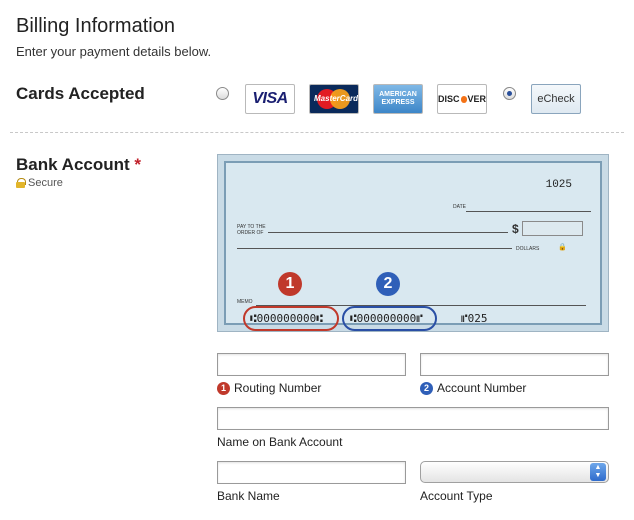 Image resolution: width=634 pixels, height=520 pixels. I want to click on account-number-label: 2 Account Number, so click(473, 388).